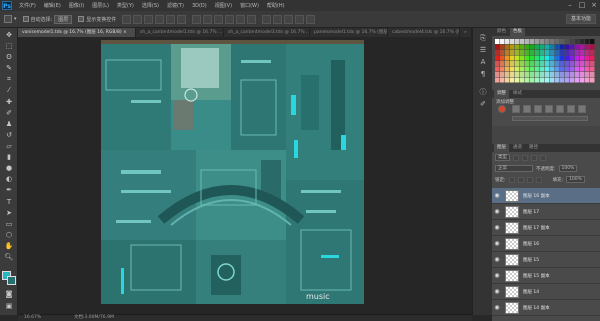  What do you see at coordinates (546, 244) in the screenshot?
I see `layer-row: ◉ 图层 16` at bounding box center [546, 244].